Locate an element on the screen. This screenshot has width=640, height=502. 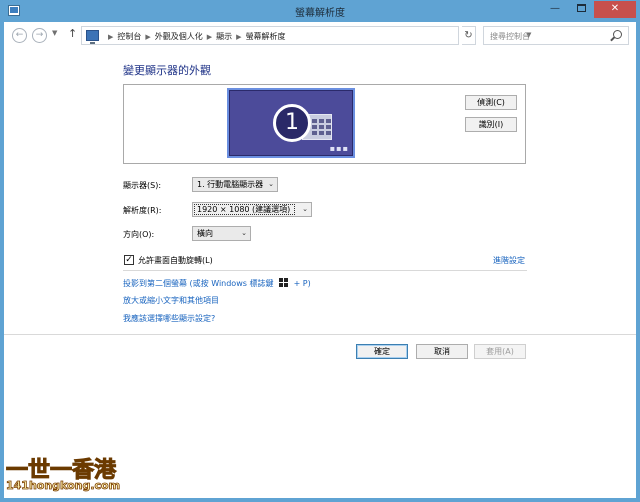
forward-arrow-icon: → is located at coordinates (39, 35).